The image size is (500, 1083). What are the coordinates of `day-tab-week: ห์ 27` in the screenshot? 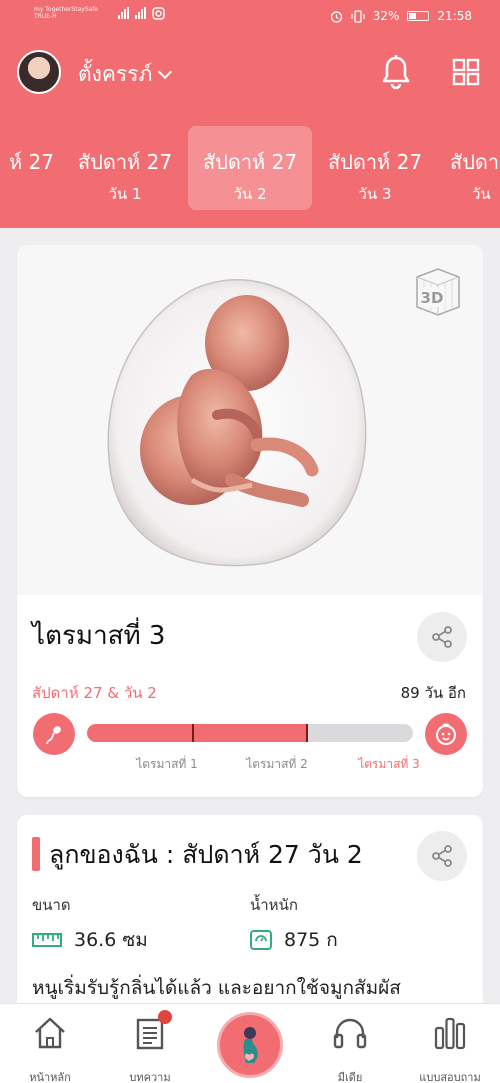 It's located at (31, 162).